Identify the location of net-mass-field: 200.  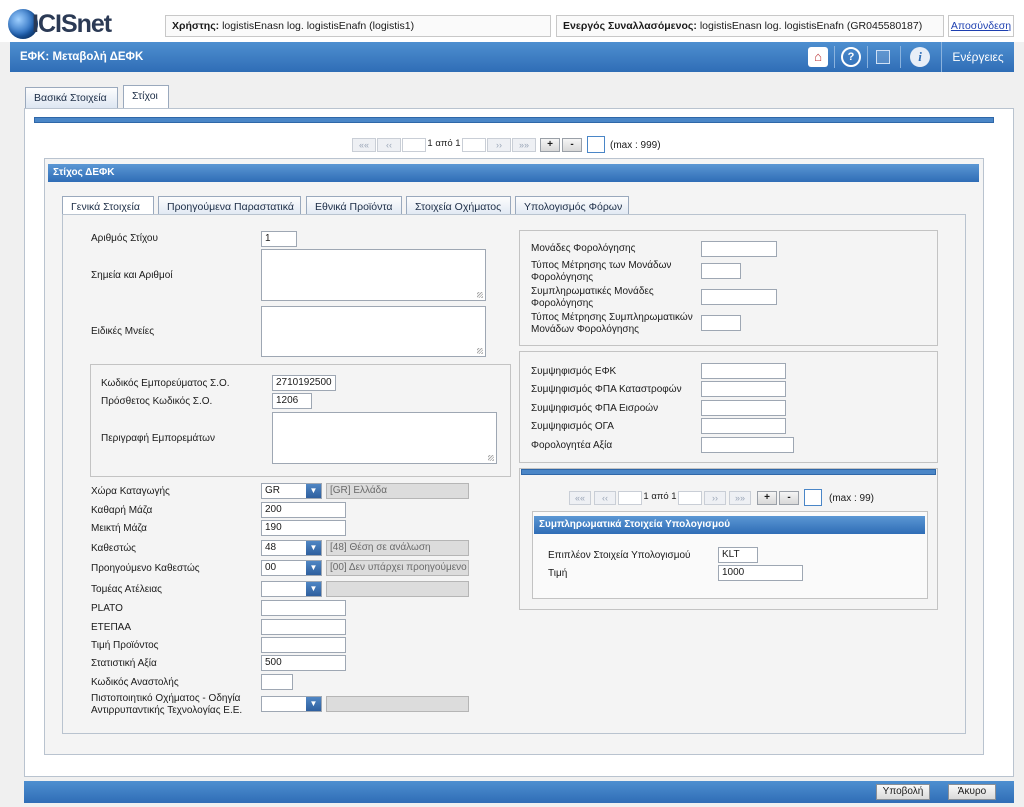
(303, 510).